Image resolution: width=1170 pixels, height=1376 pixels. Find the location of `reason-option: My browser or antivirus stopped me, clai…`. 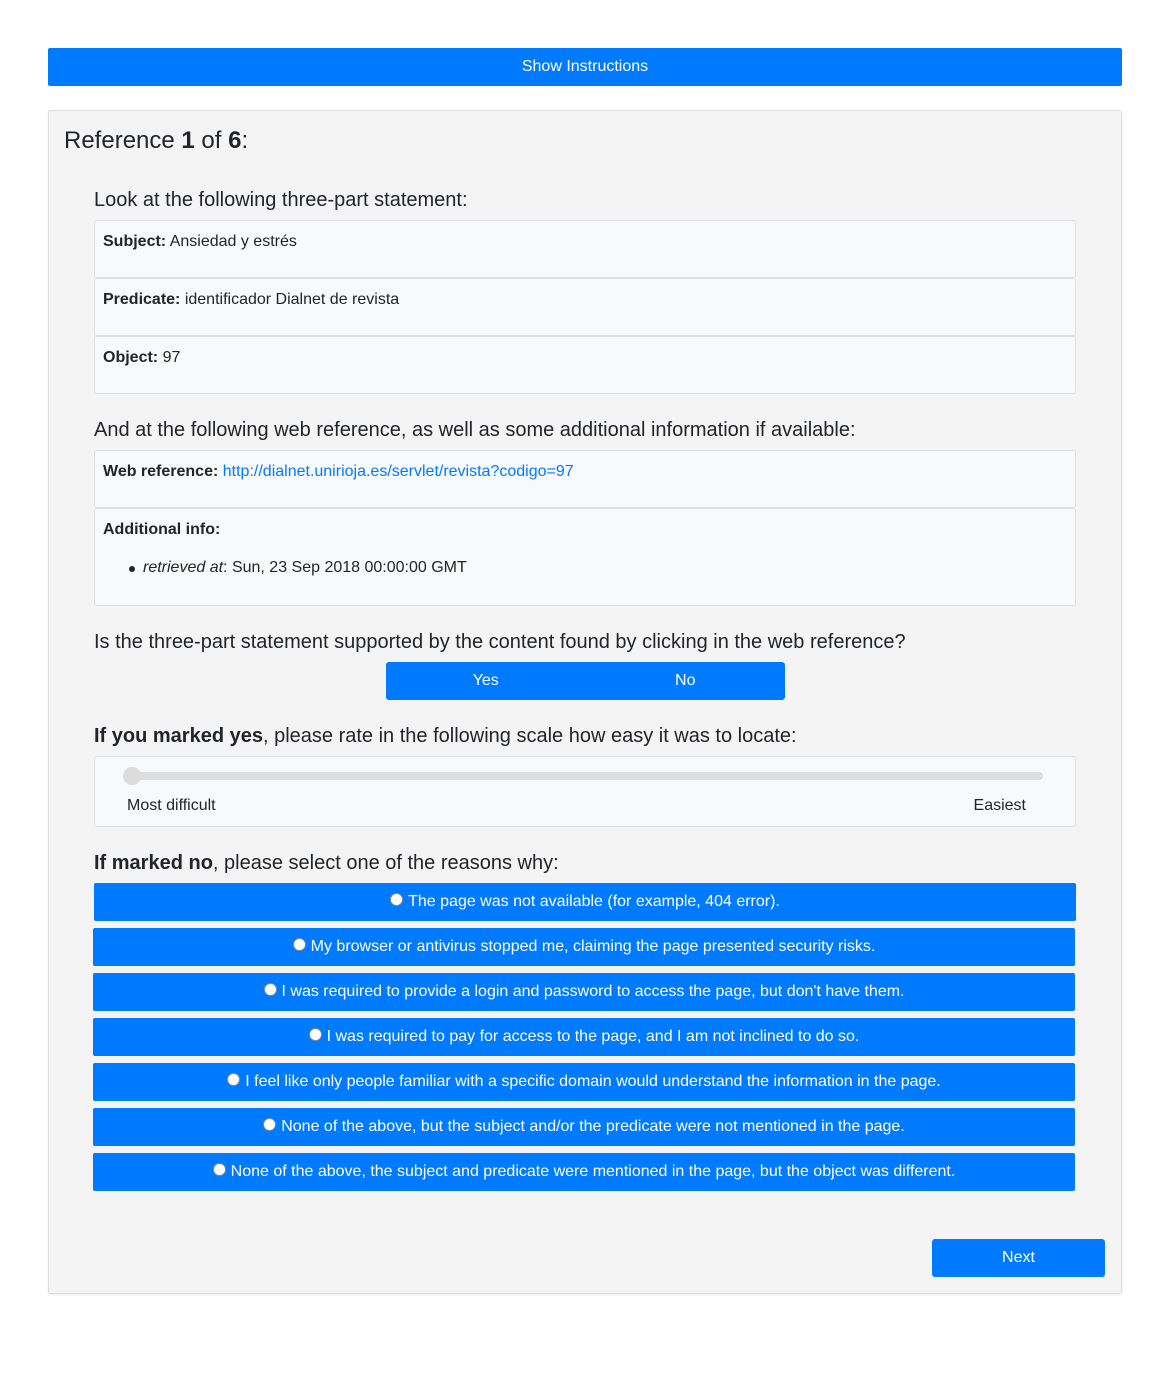

reason-option: My browser or antivirus stopped me, clai… is located at coordinates (584, 947).